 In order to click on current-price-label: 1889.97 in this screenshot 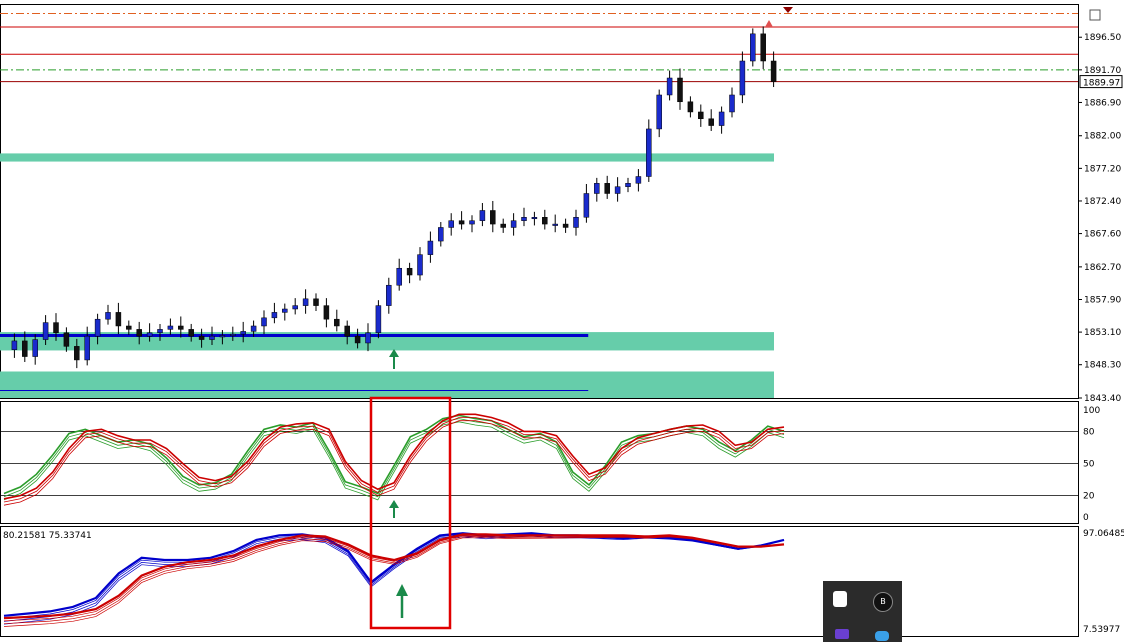, I will do `click(1101, 84)`.